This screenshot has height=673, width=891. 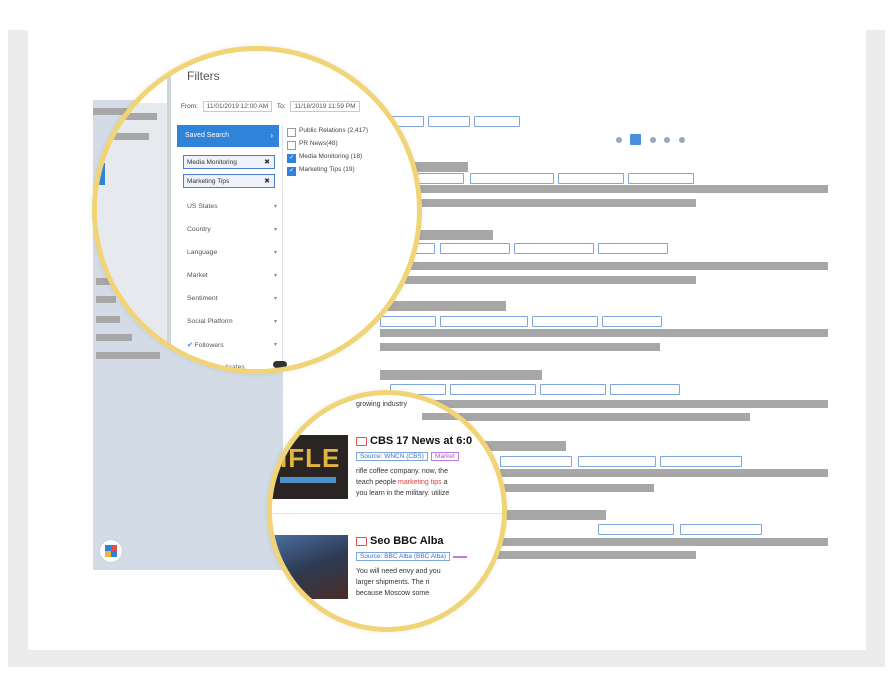 I want to click on chevron-right-icon: ›, so click(x=271, y=135).